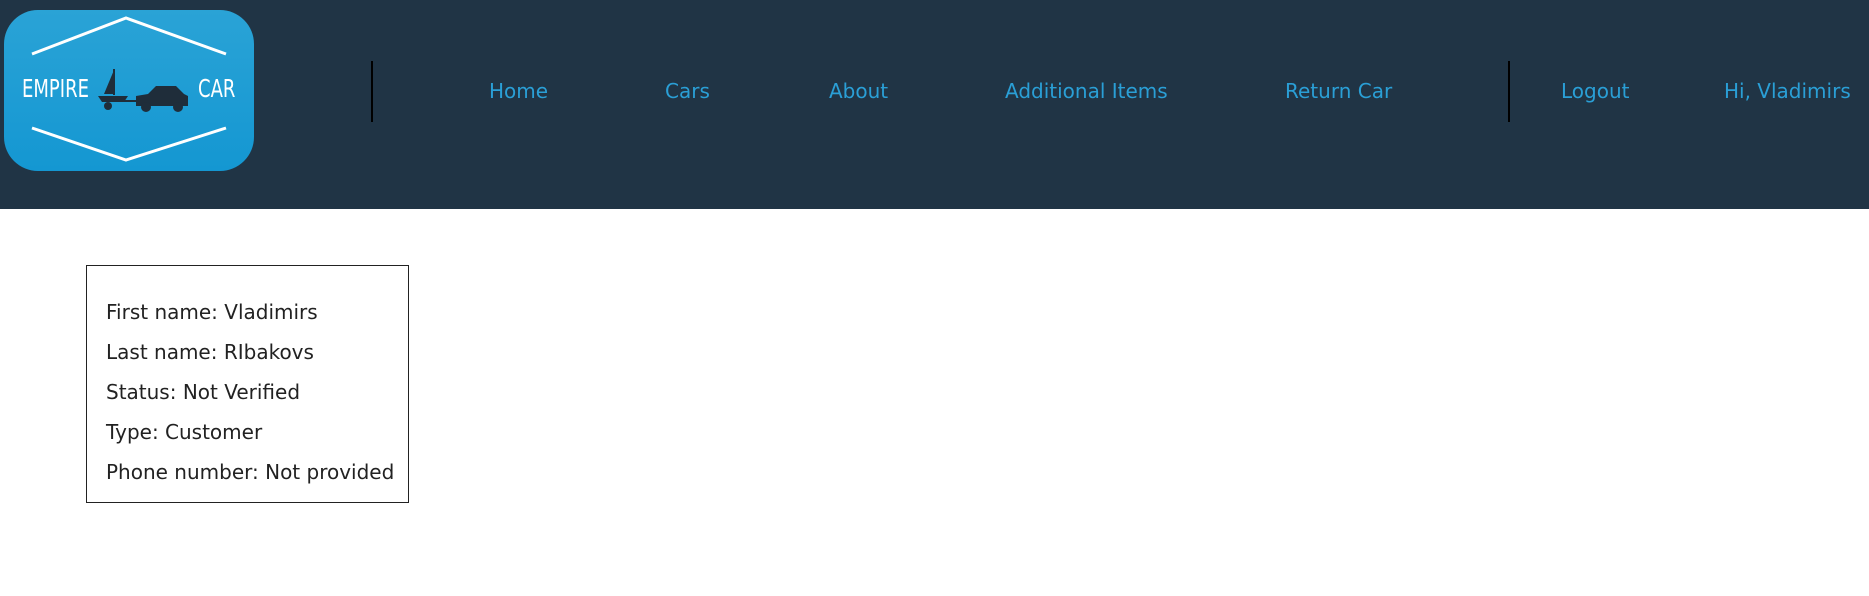 This screenshot has width=1869, height=596. Describe the element at coordinates (55, 88) in the screenshot. I see `logo-word-empire: EMPIRE` at that location.